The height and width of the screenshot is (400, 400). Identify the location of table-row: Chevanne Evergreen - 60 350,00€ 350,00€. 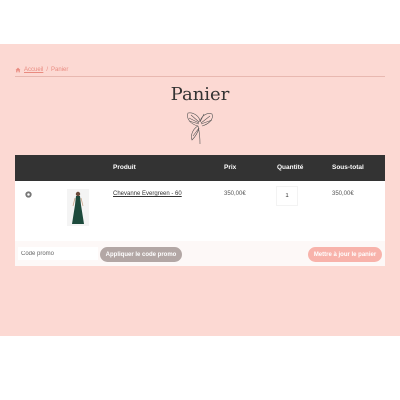
(200, 211).